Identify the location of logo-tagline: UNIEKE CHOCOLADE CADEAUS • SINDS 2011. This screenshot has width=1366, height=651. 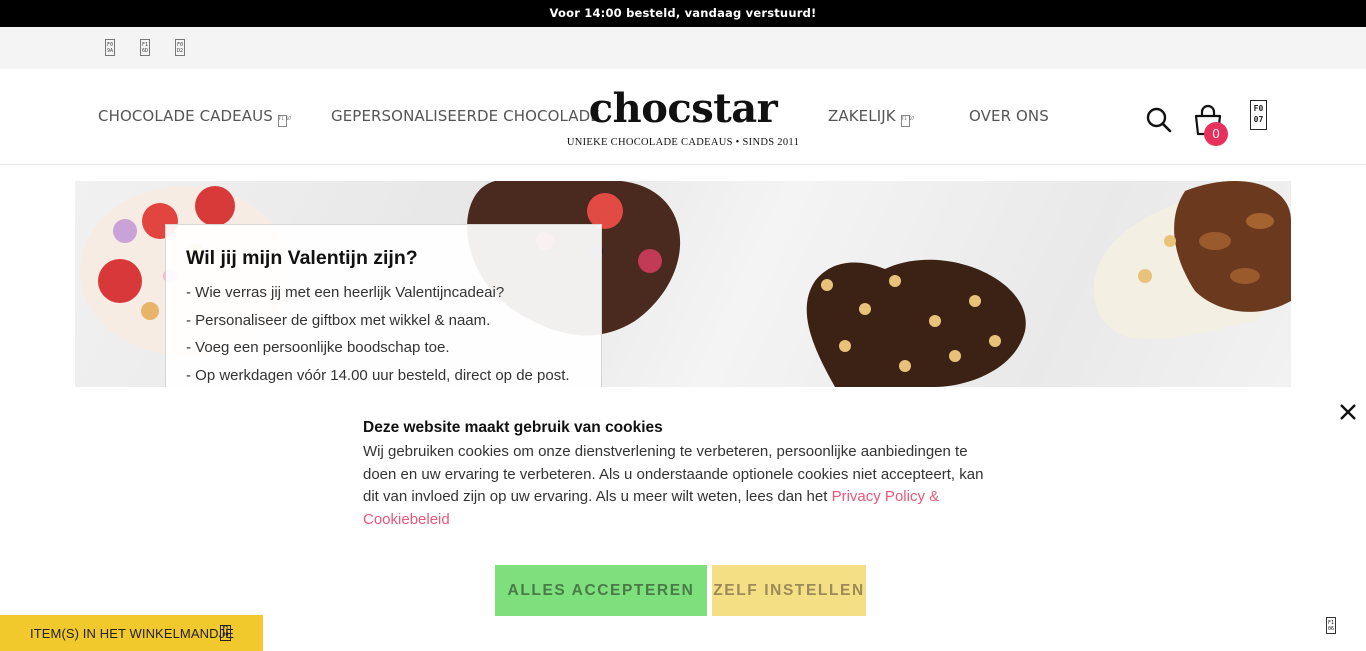
(683, 142).